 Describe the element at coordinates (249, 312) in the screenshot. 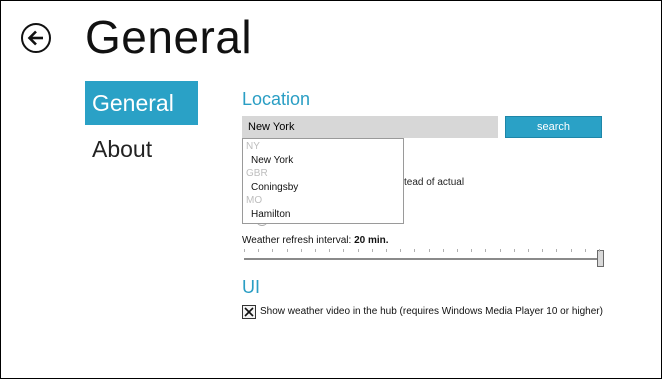

I see `show-video-checkbox` at that location.